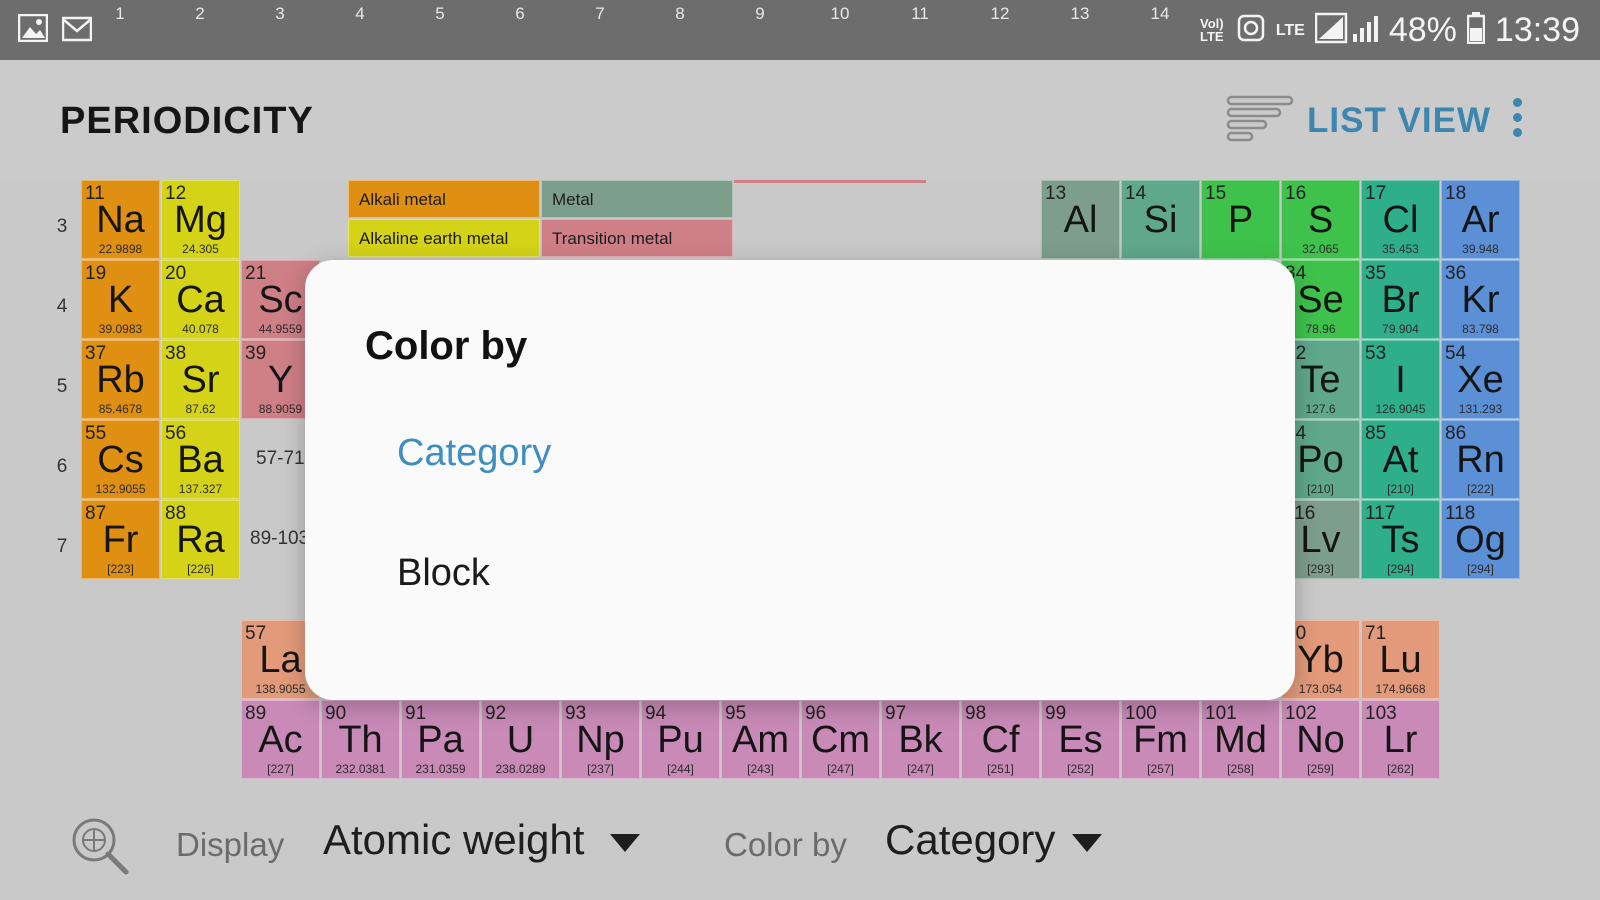 The width and height of the screenshot is (1600, 900). Describe the element at coordinates (1480, 569) in the screenshot. I see `atomic-weight: [294]` at that location.